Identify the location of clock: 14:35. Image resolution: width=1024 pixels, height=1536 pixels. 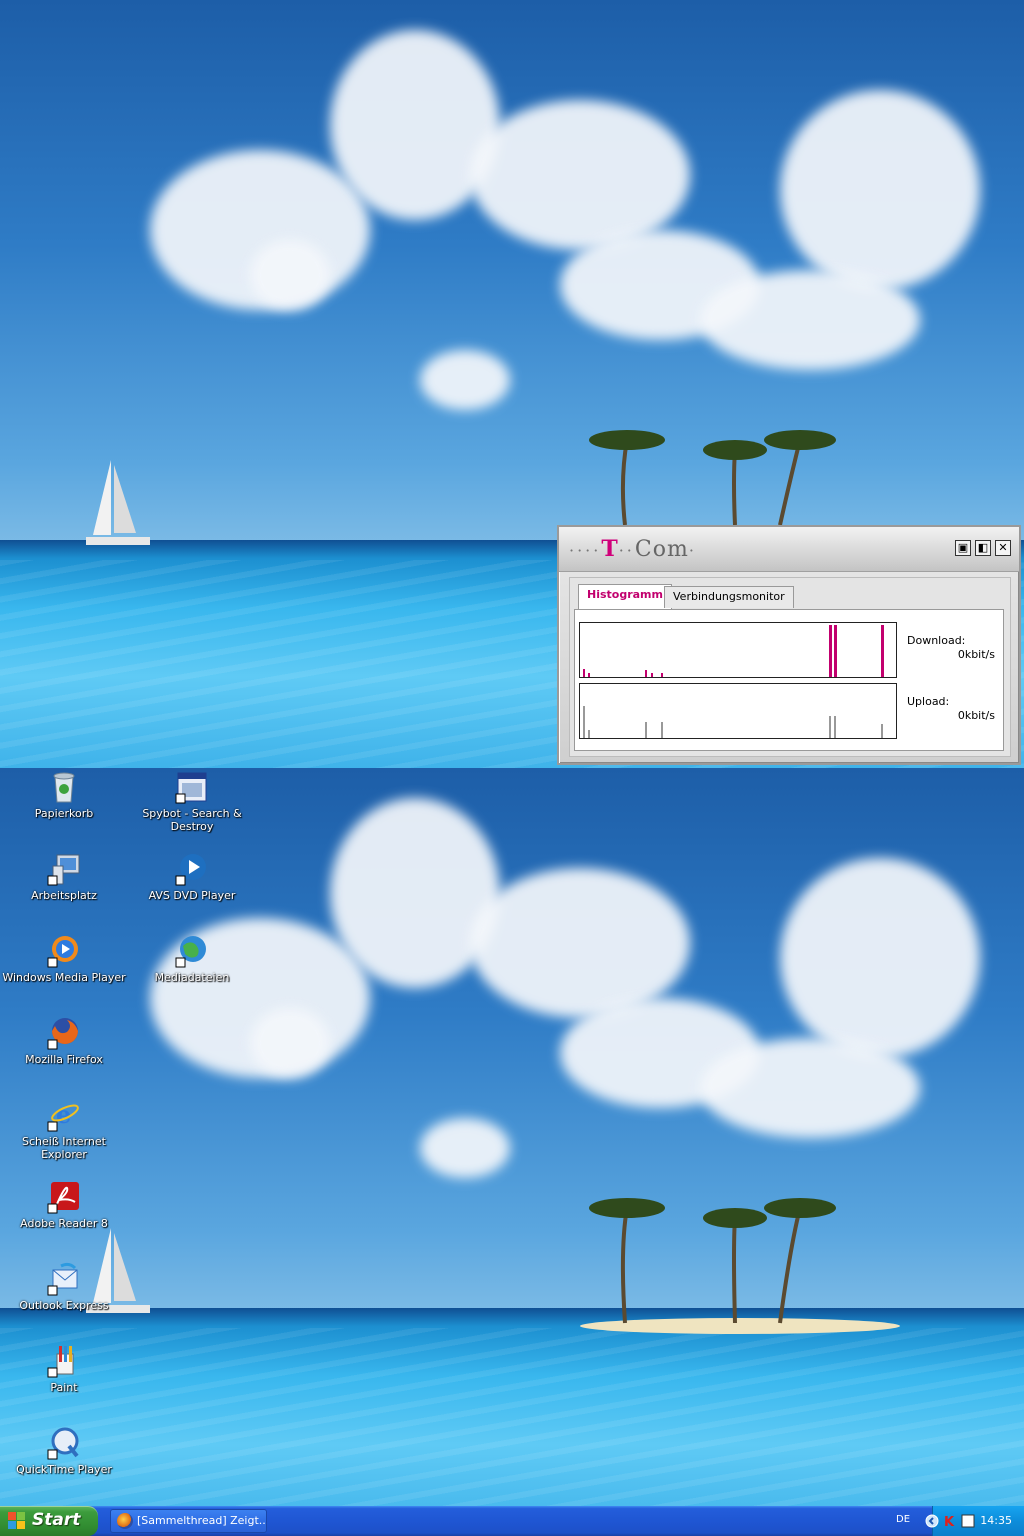
(996, 1520).